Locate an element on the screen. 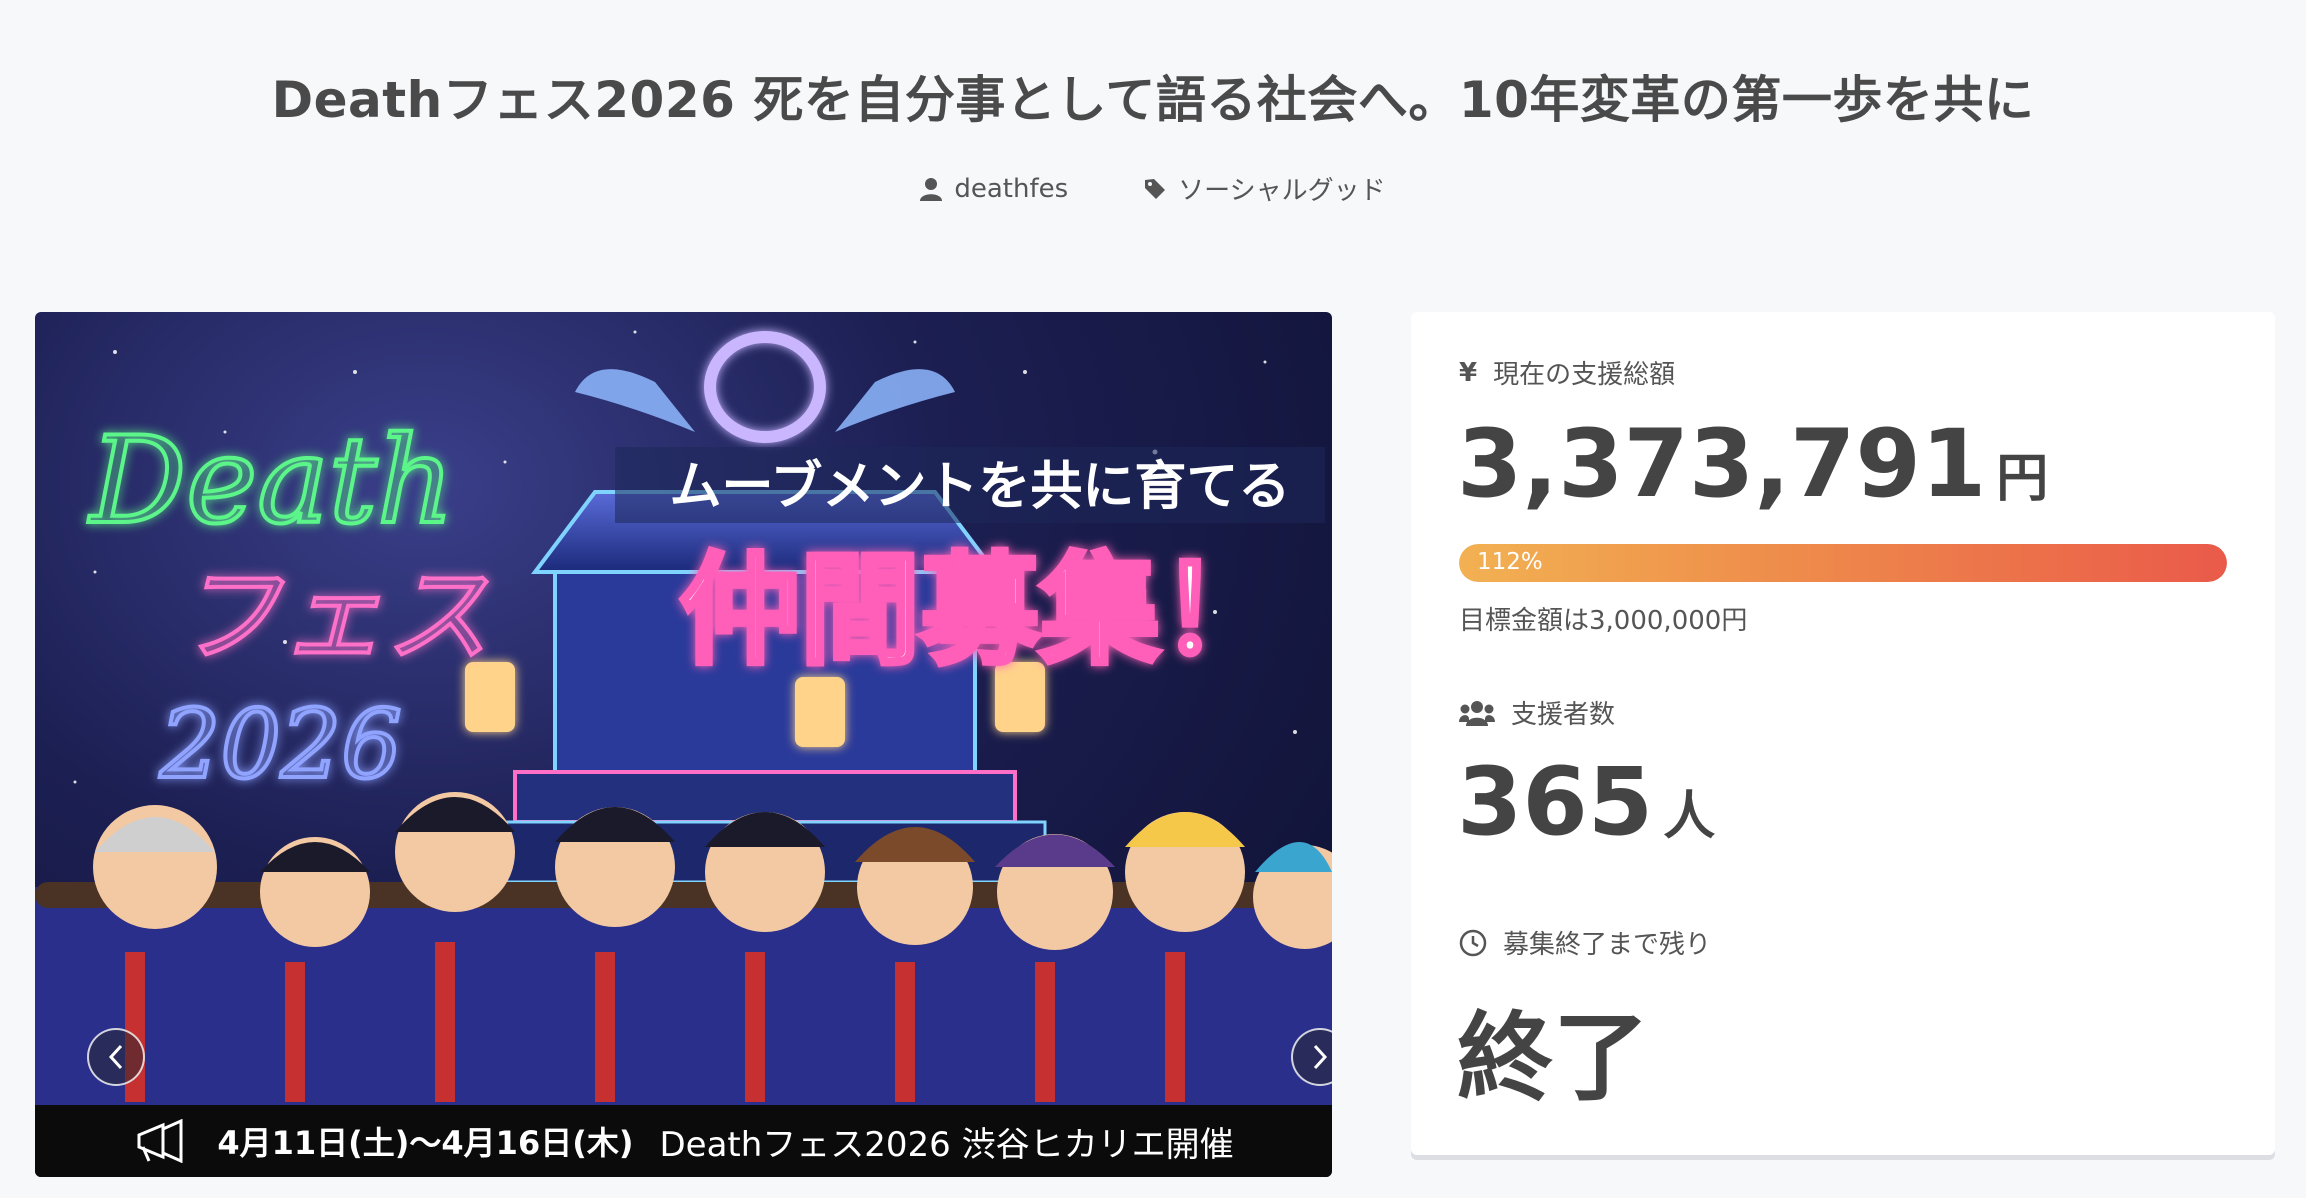 This screenshot has height=1198, width=2306. headline-main: 仲間募集！ is located at coordinates (980, 611).